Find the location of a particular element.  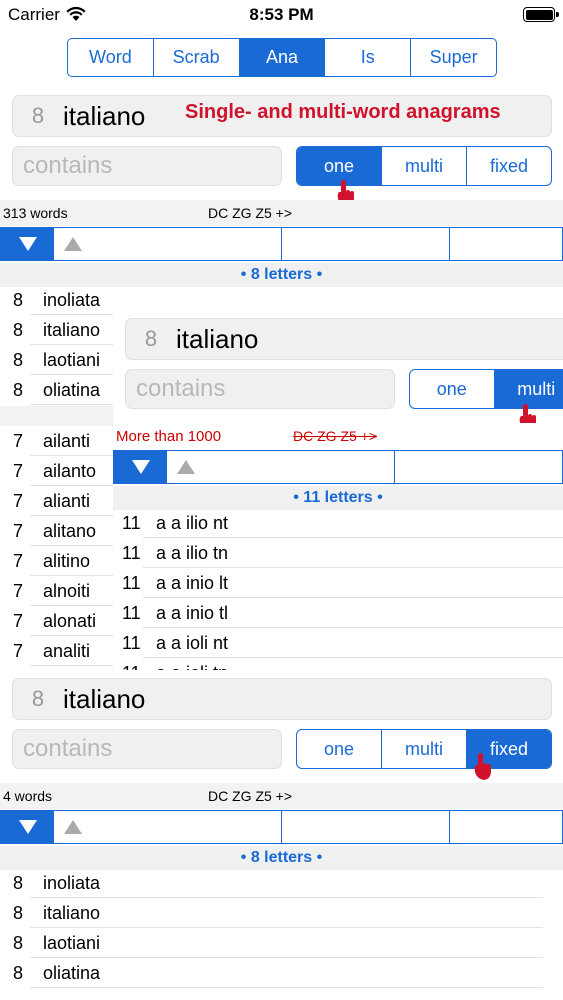

list-item: 11a a ioli tn is located at coordinates (338, 664).